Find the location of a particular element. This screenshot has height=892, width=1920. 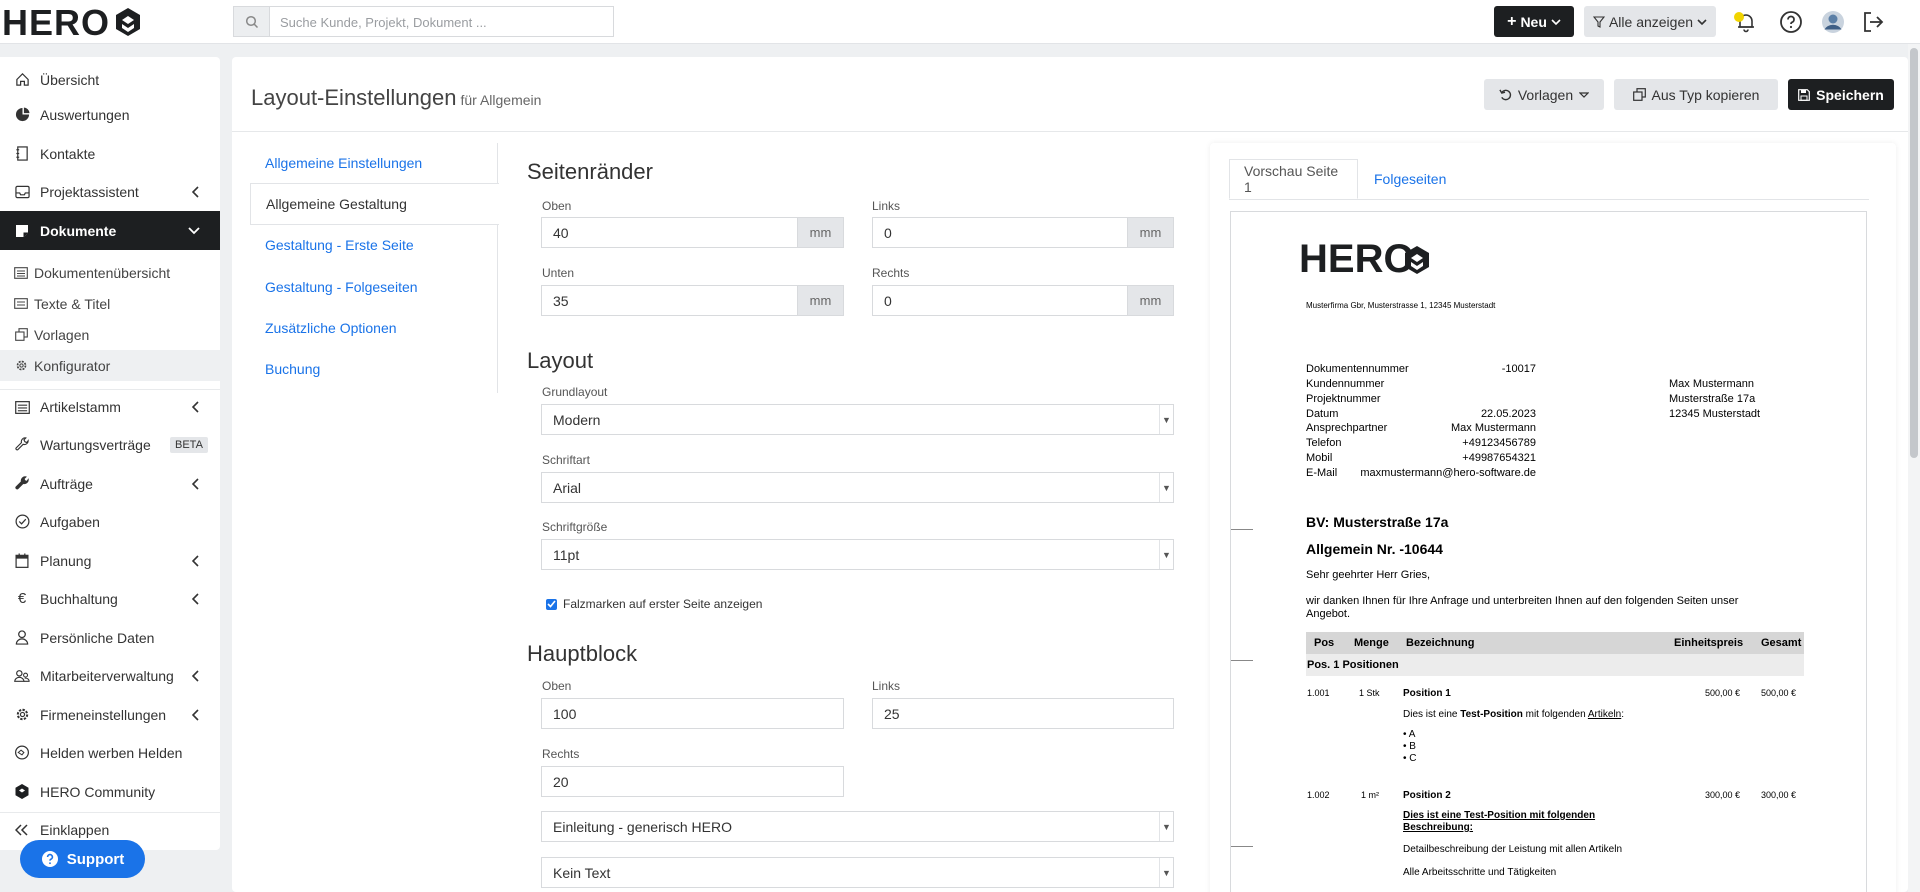

recipient-line: Max Mustermann is located at coordinates (1711, 384).